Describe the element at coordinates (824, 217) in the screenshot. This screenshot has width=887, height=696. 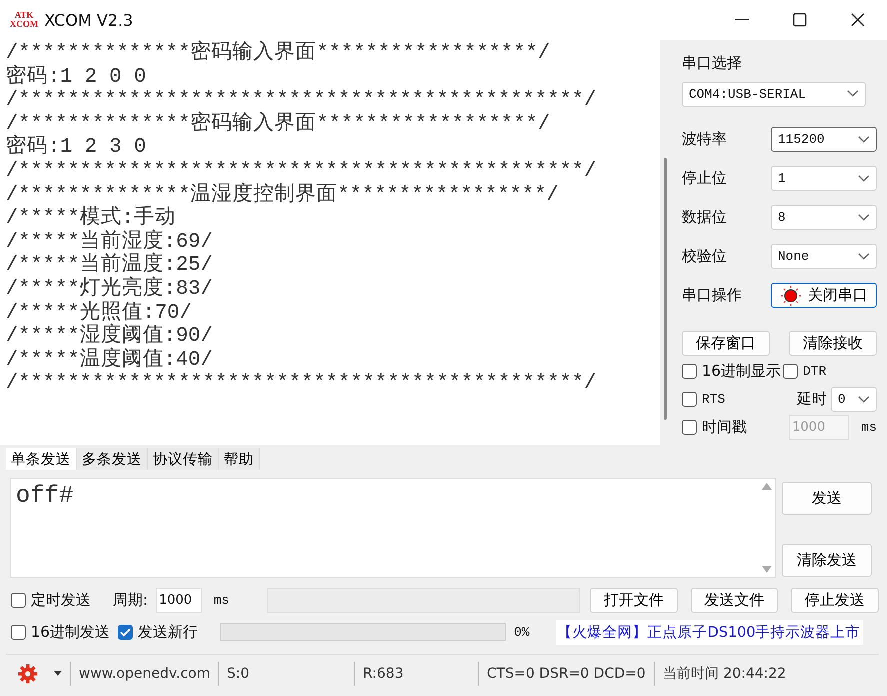
I see `setting-select: 8` at that location.